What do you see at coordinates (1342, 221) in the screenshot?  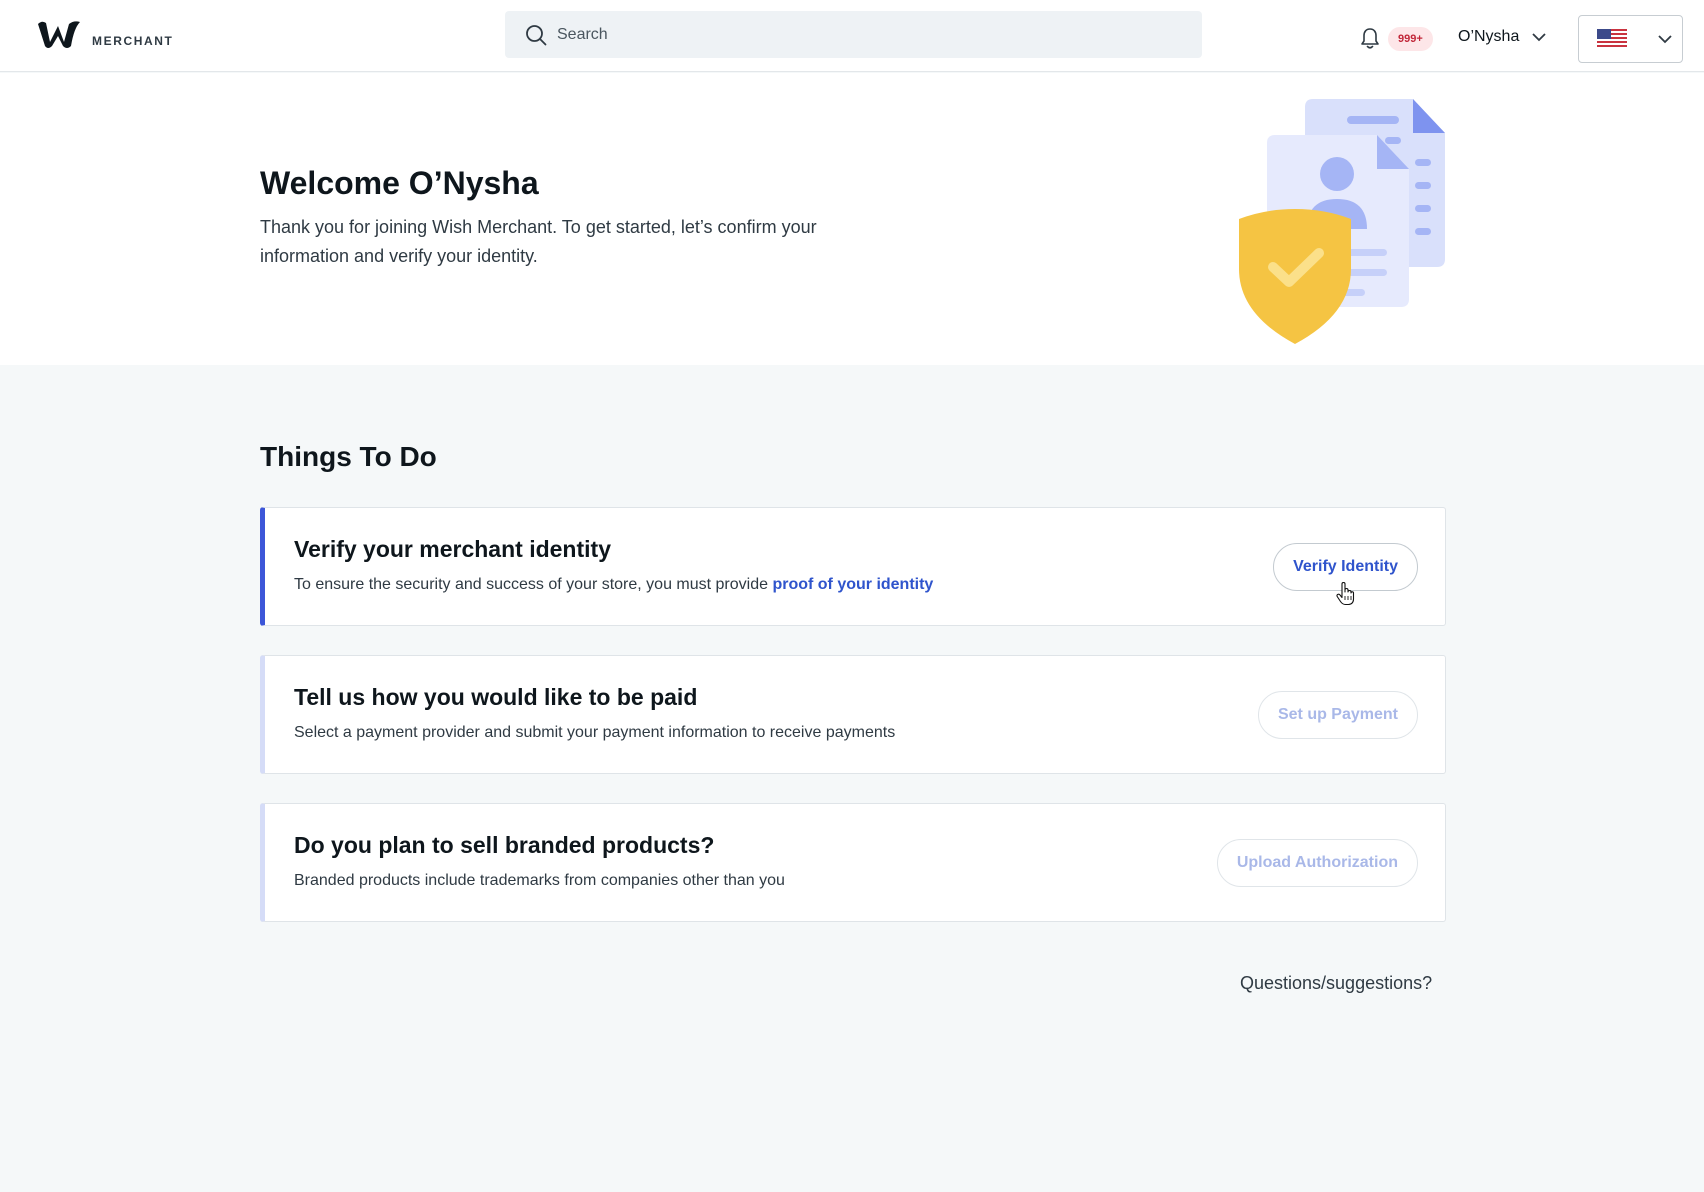 I see `identity-verification-illustration` at bounding box center [1342, 221].